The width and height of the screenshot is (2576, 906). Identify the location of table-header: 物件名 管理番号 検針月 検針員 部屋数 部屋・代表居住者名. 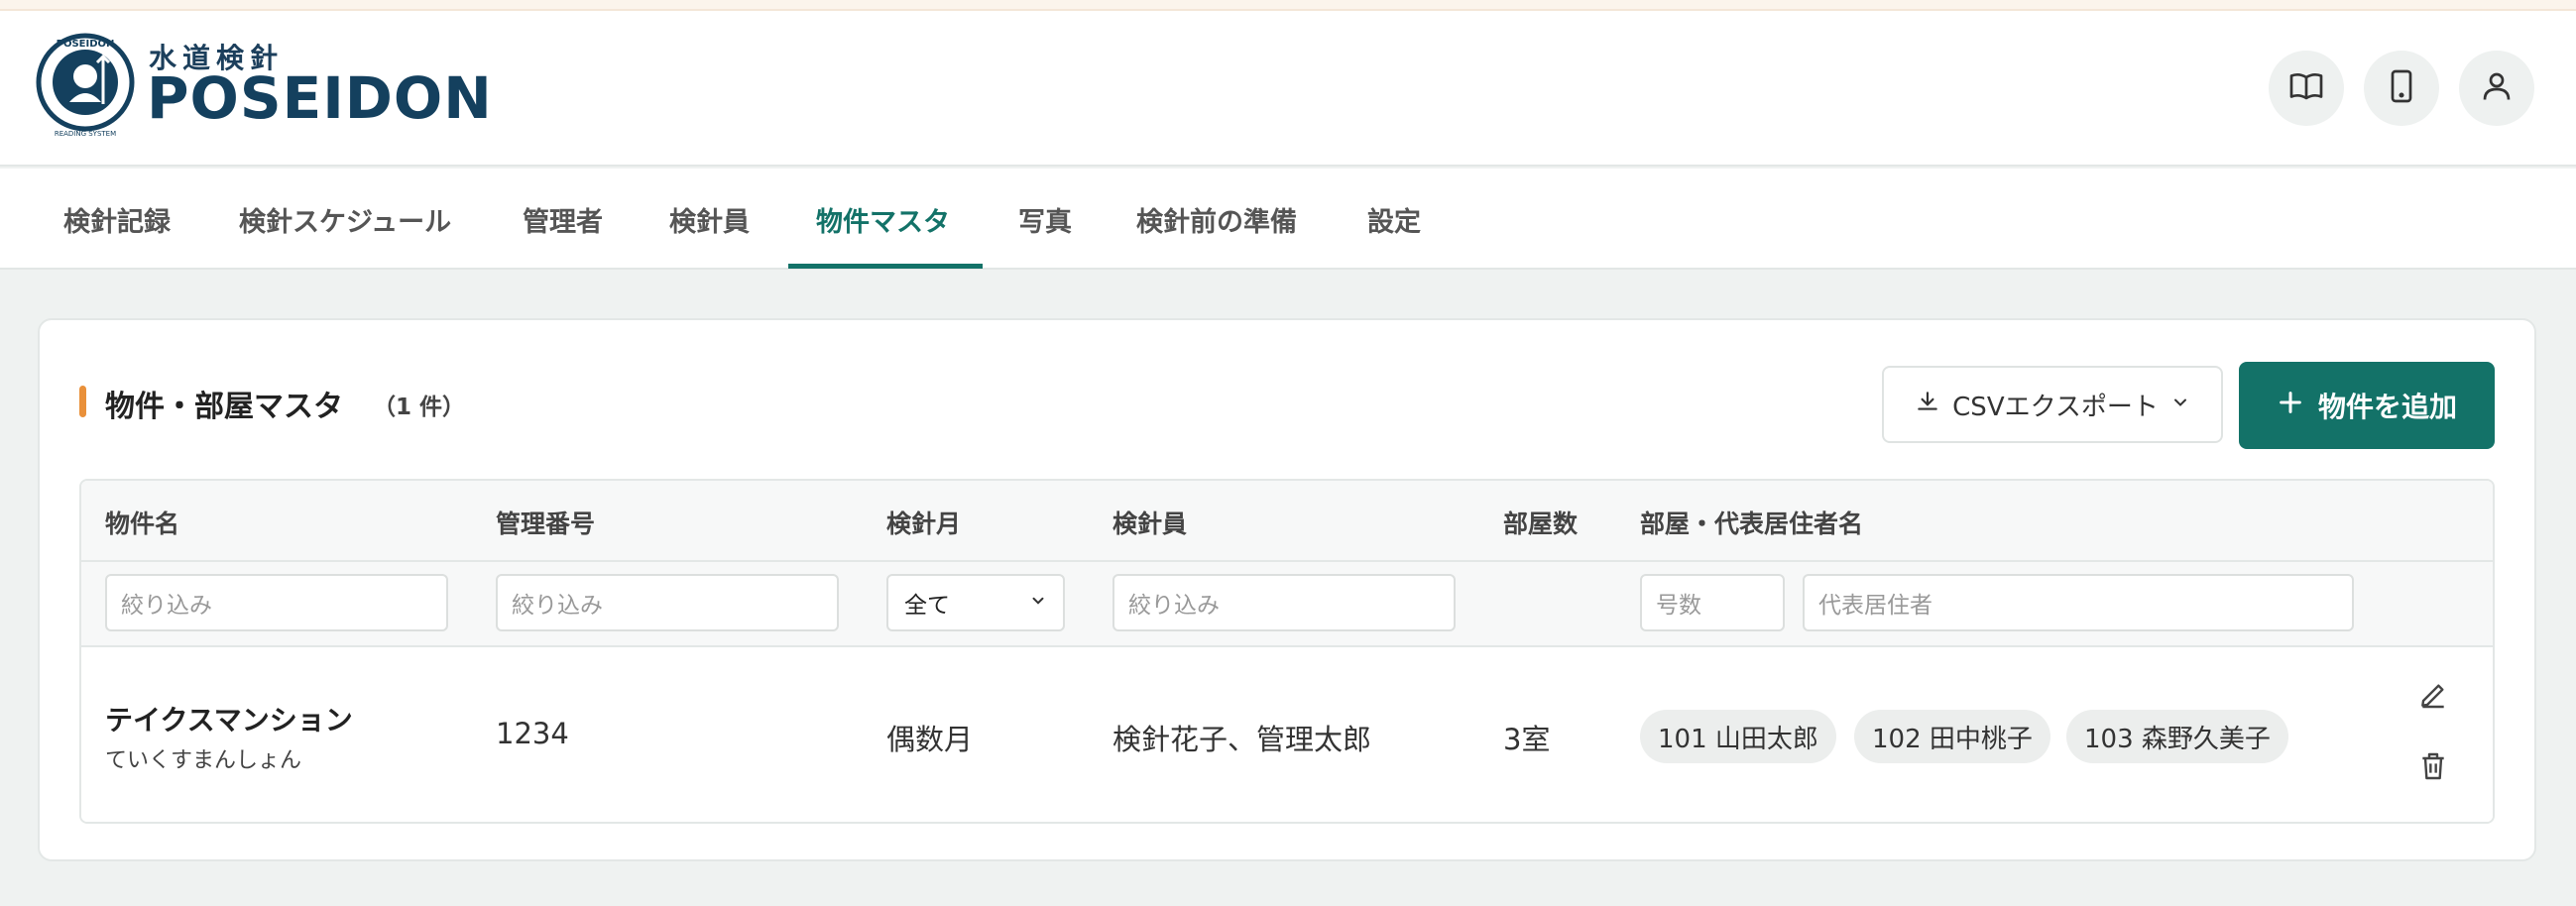
(1287, 521).